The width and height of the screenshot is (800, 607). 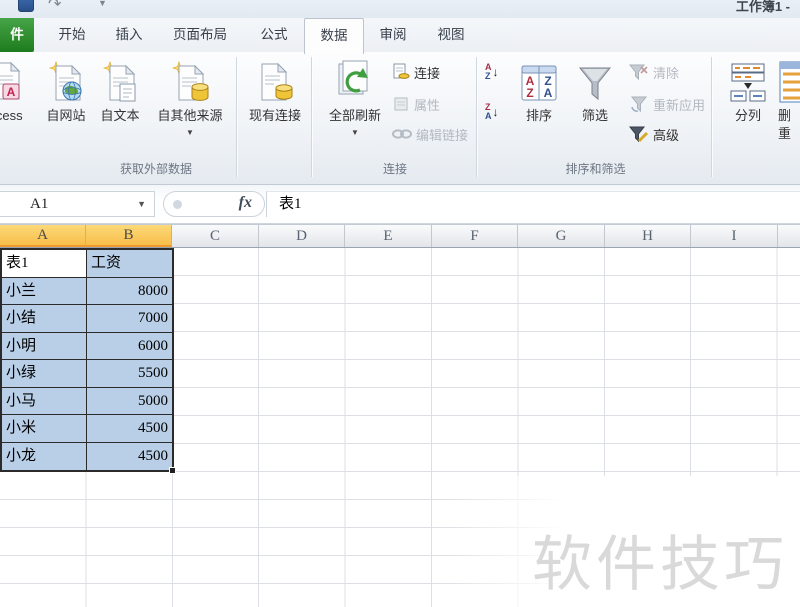 What do you see at coordinates (394, 169) in the screenshot?
I see `group-label-connections: 连接` at bounding box center [394, 169].